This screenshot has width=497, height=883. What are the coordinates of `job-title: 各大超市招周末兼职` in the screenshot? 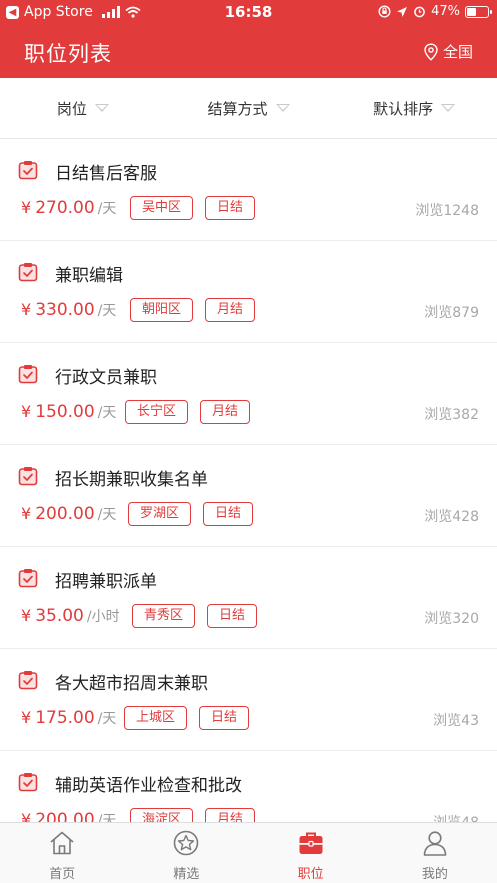 It's located at (131, 684).